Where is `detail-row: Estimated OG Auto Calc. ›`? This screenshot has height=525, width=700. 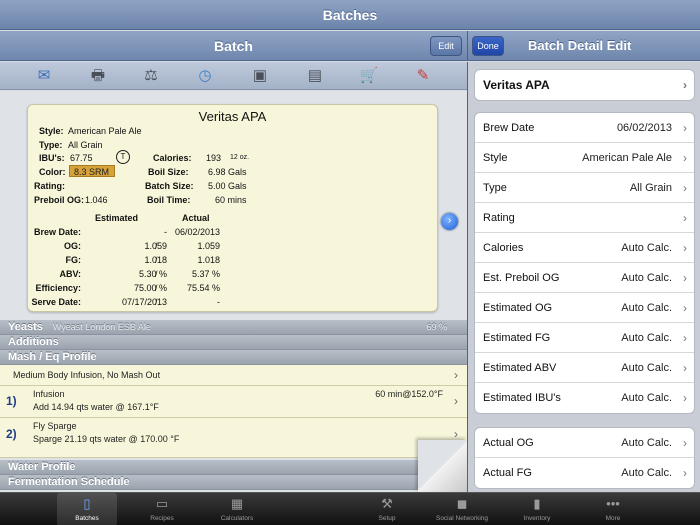
detail-row: Estimated OG Auto Calc. › is located at coordinates (584, 308).